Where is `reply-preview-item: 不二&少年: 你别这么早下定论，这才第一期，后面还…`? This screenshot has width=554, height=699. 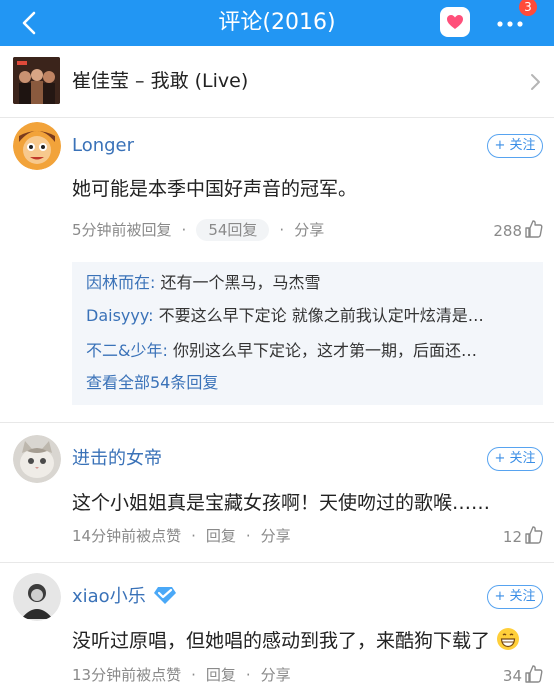 reply-preview-item: 不二&少年: 你别这么早下定论，这才第一期，后面还… is located at coordinates (309, 351).